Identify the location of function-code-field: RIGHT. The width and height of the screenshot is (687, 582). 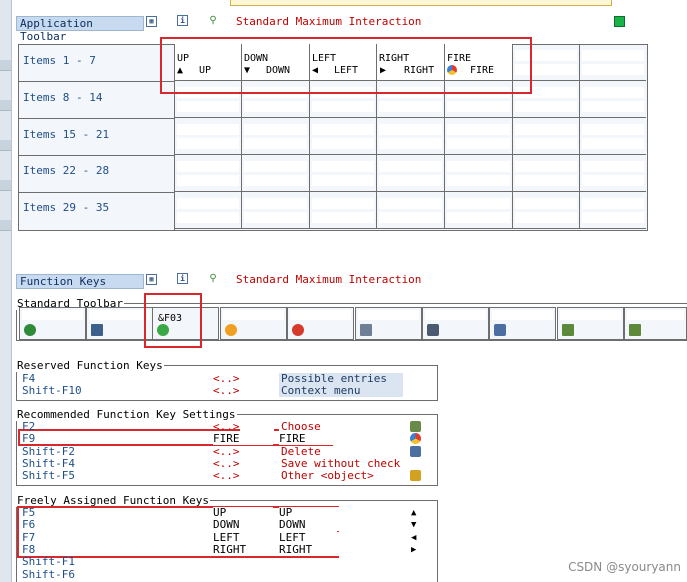
(243, 549).